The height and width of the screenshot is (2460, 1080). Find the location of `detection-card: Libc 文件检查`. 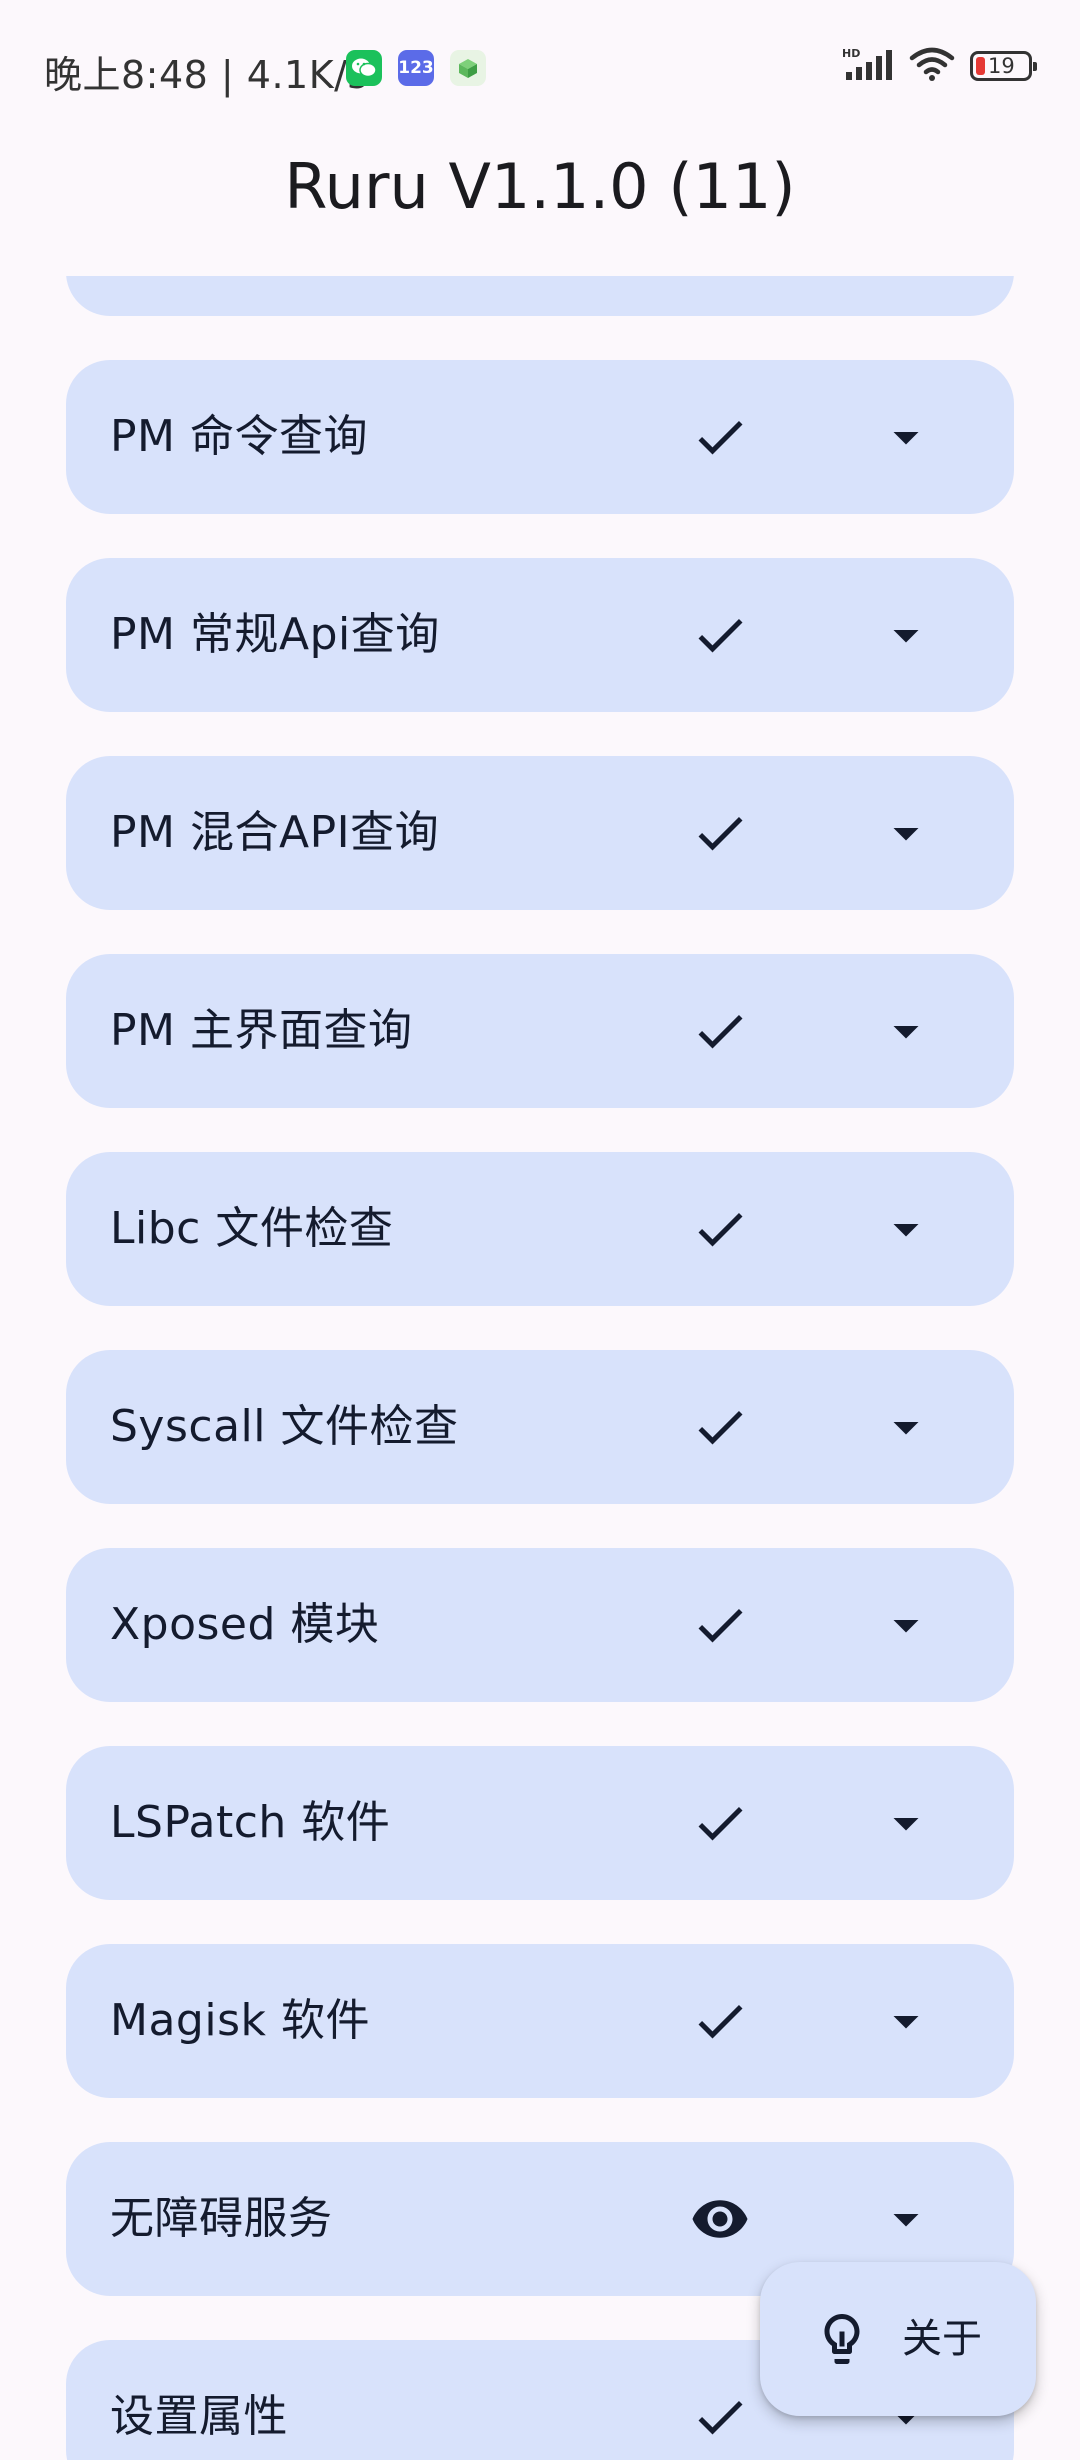

detection-card: Libc 文件检查 is located at coordinates (540, 1229).